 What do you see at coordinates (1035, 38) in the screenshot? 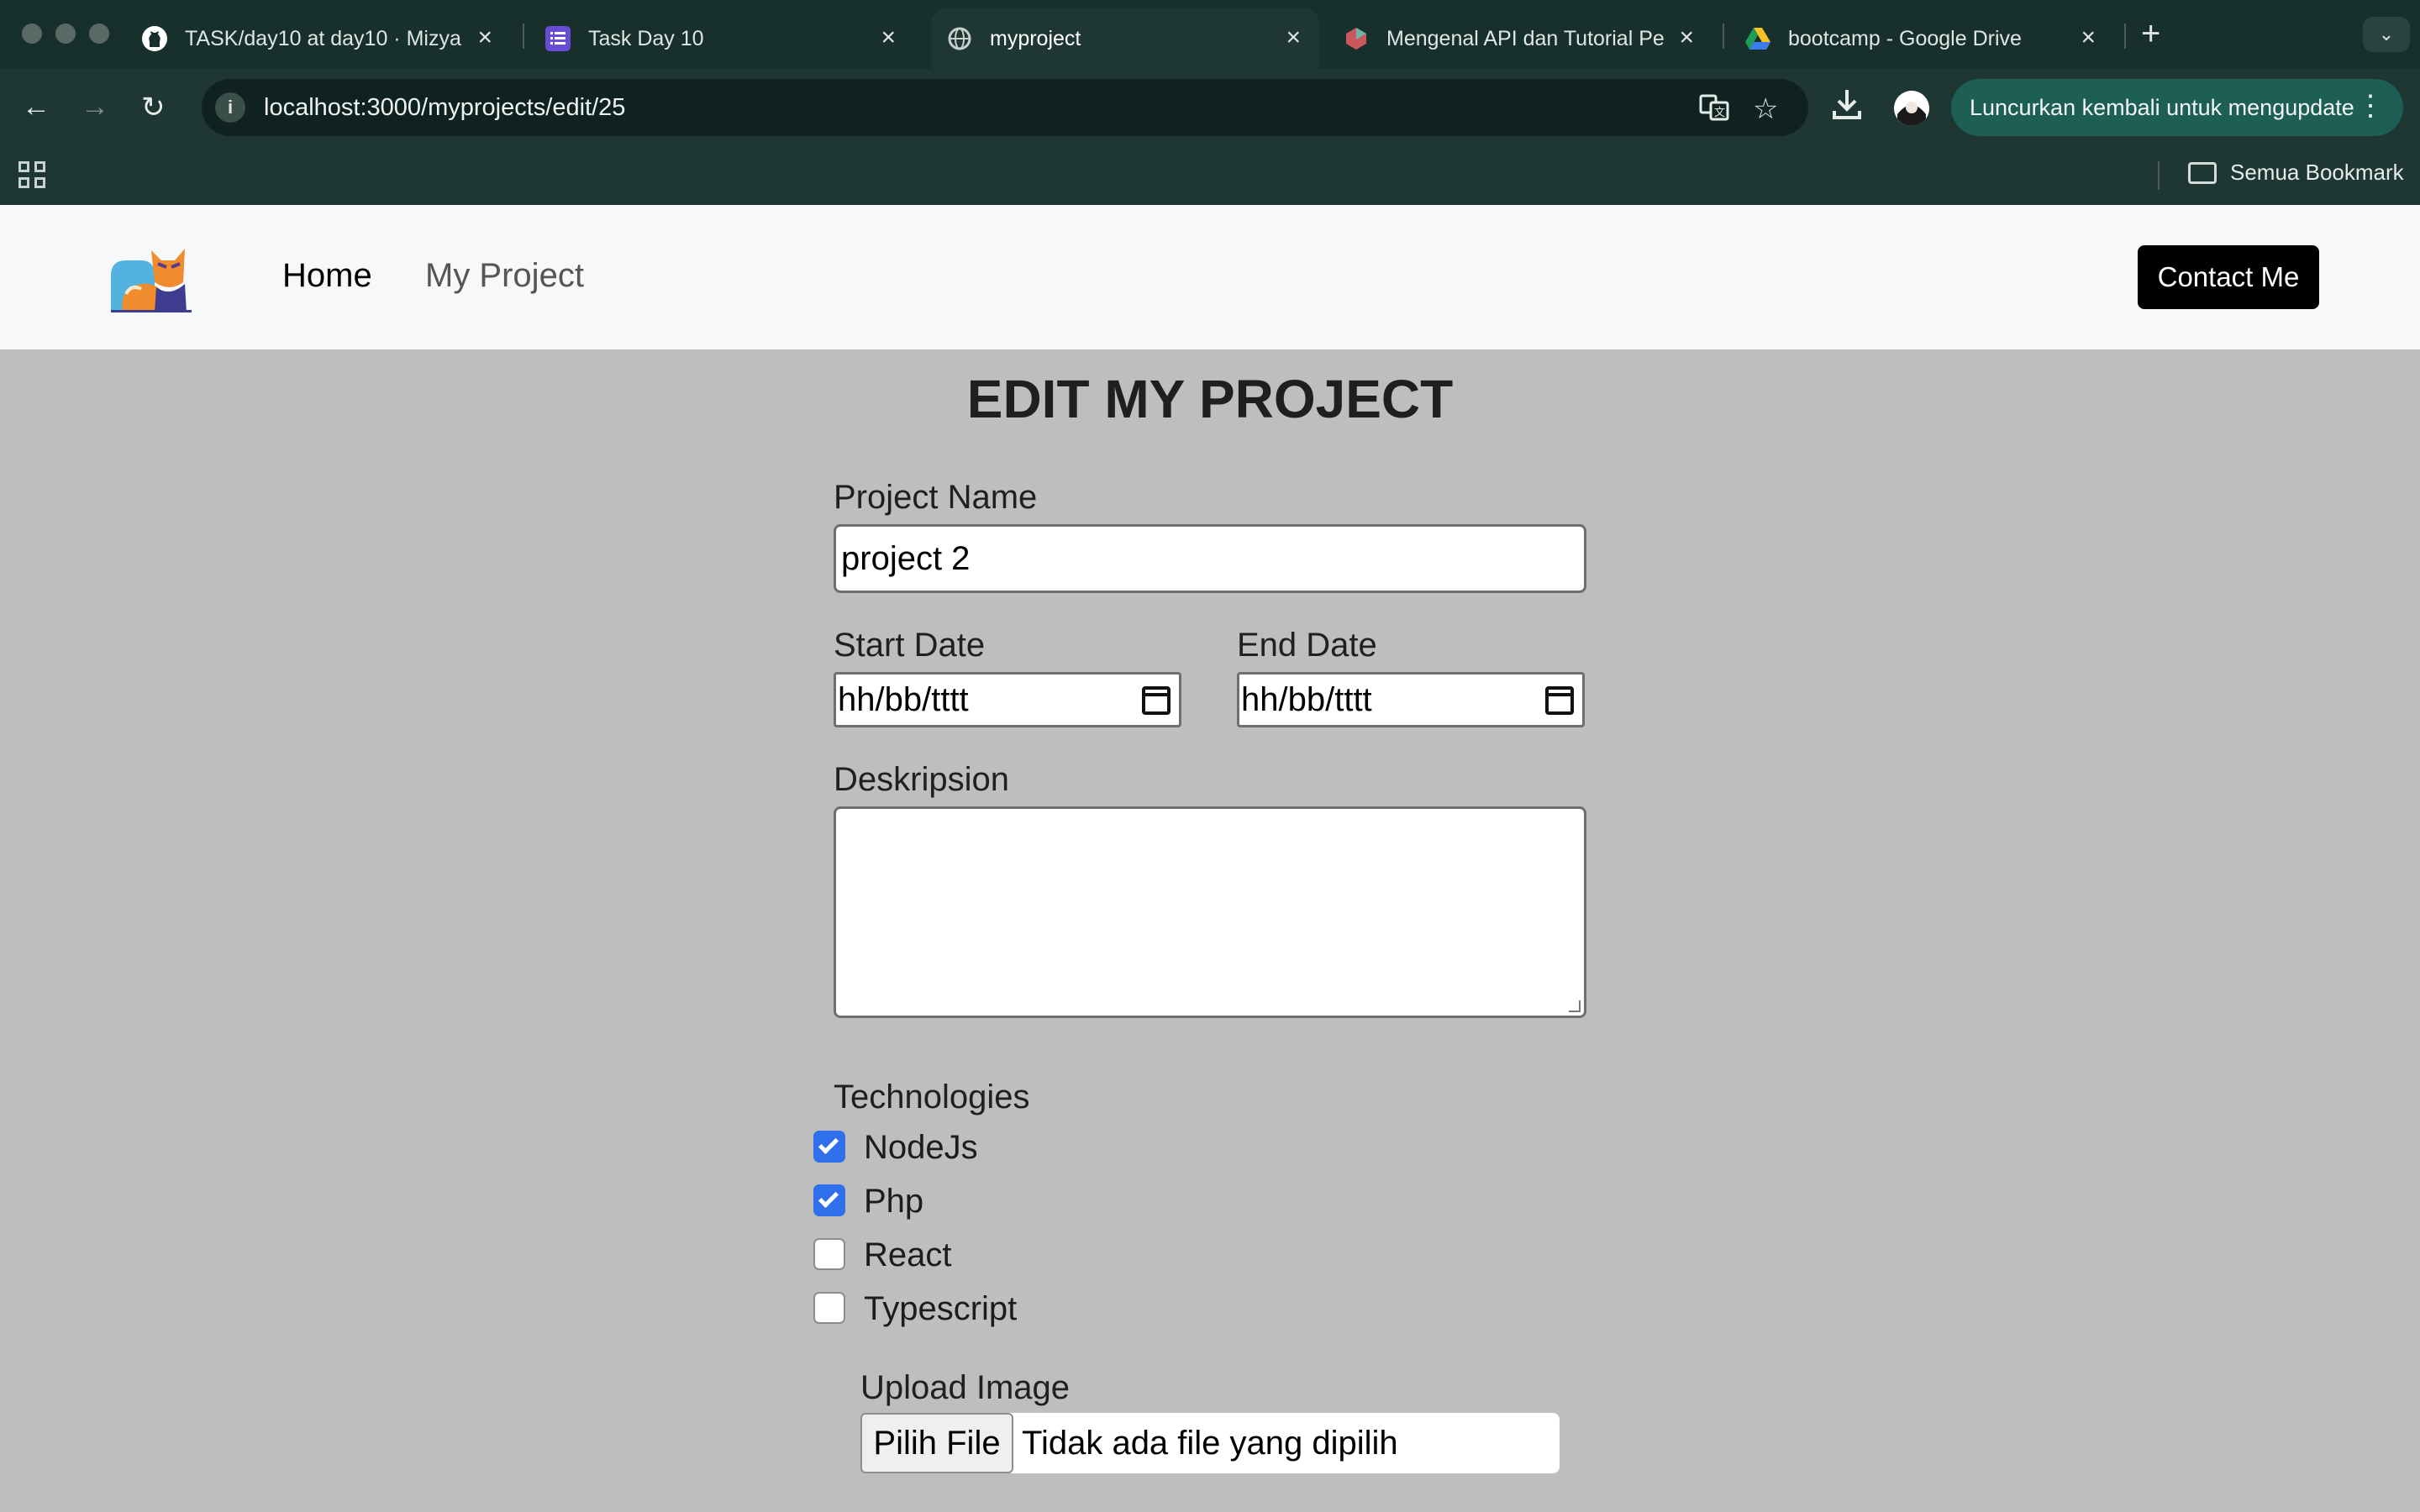
I see `tab-title: myproject` at bounding box center [1035, 38].